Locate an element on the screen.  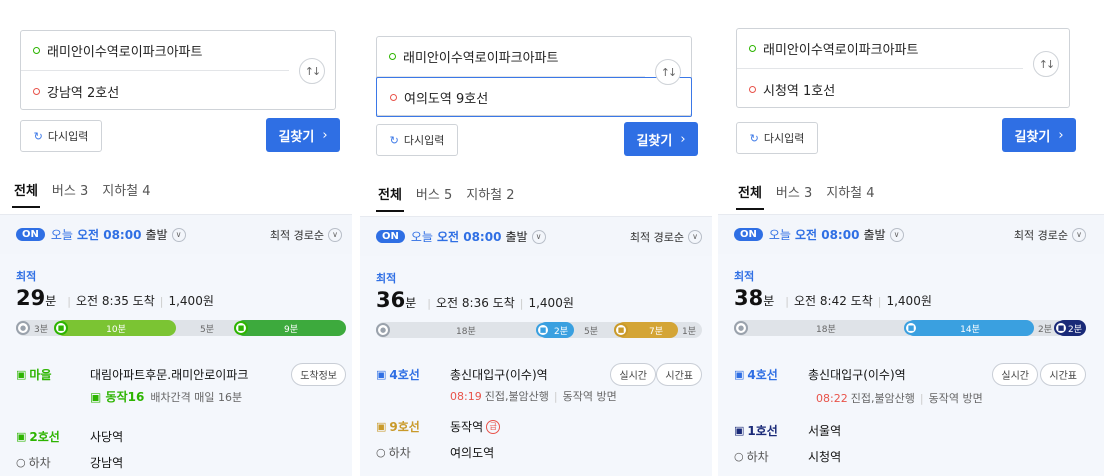
route-timeline: ● 18분 2분 ■ 5분 7분 ■ 1분 is located at coordinates (539, 330).